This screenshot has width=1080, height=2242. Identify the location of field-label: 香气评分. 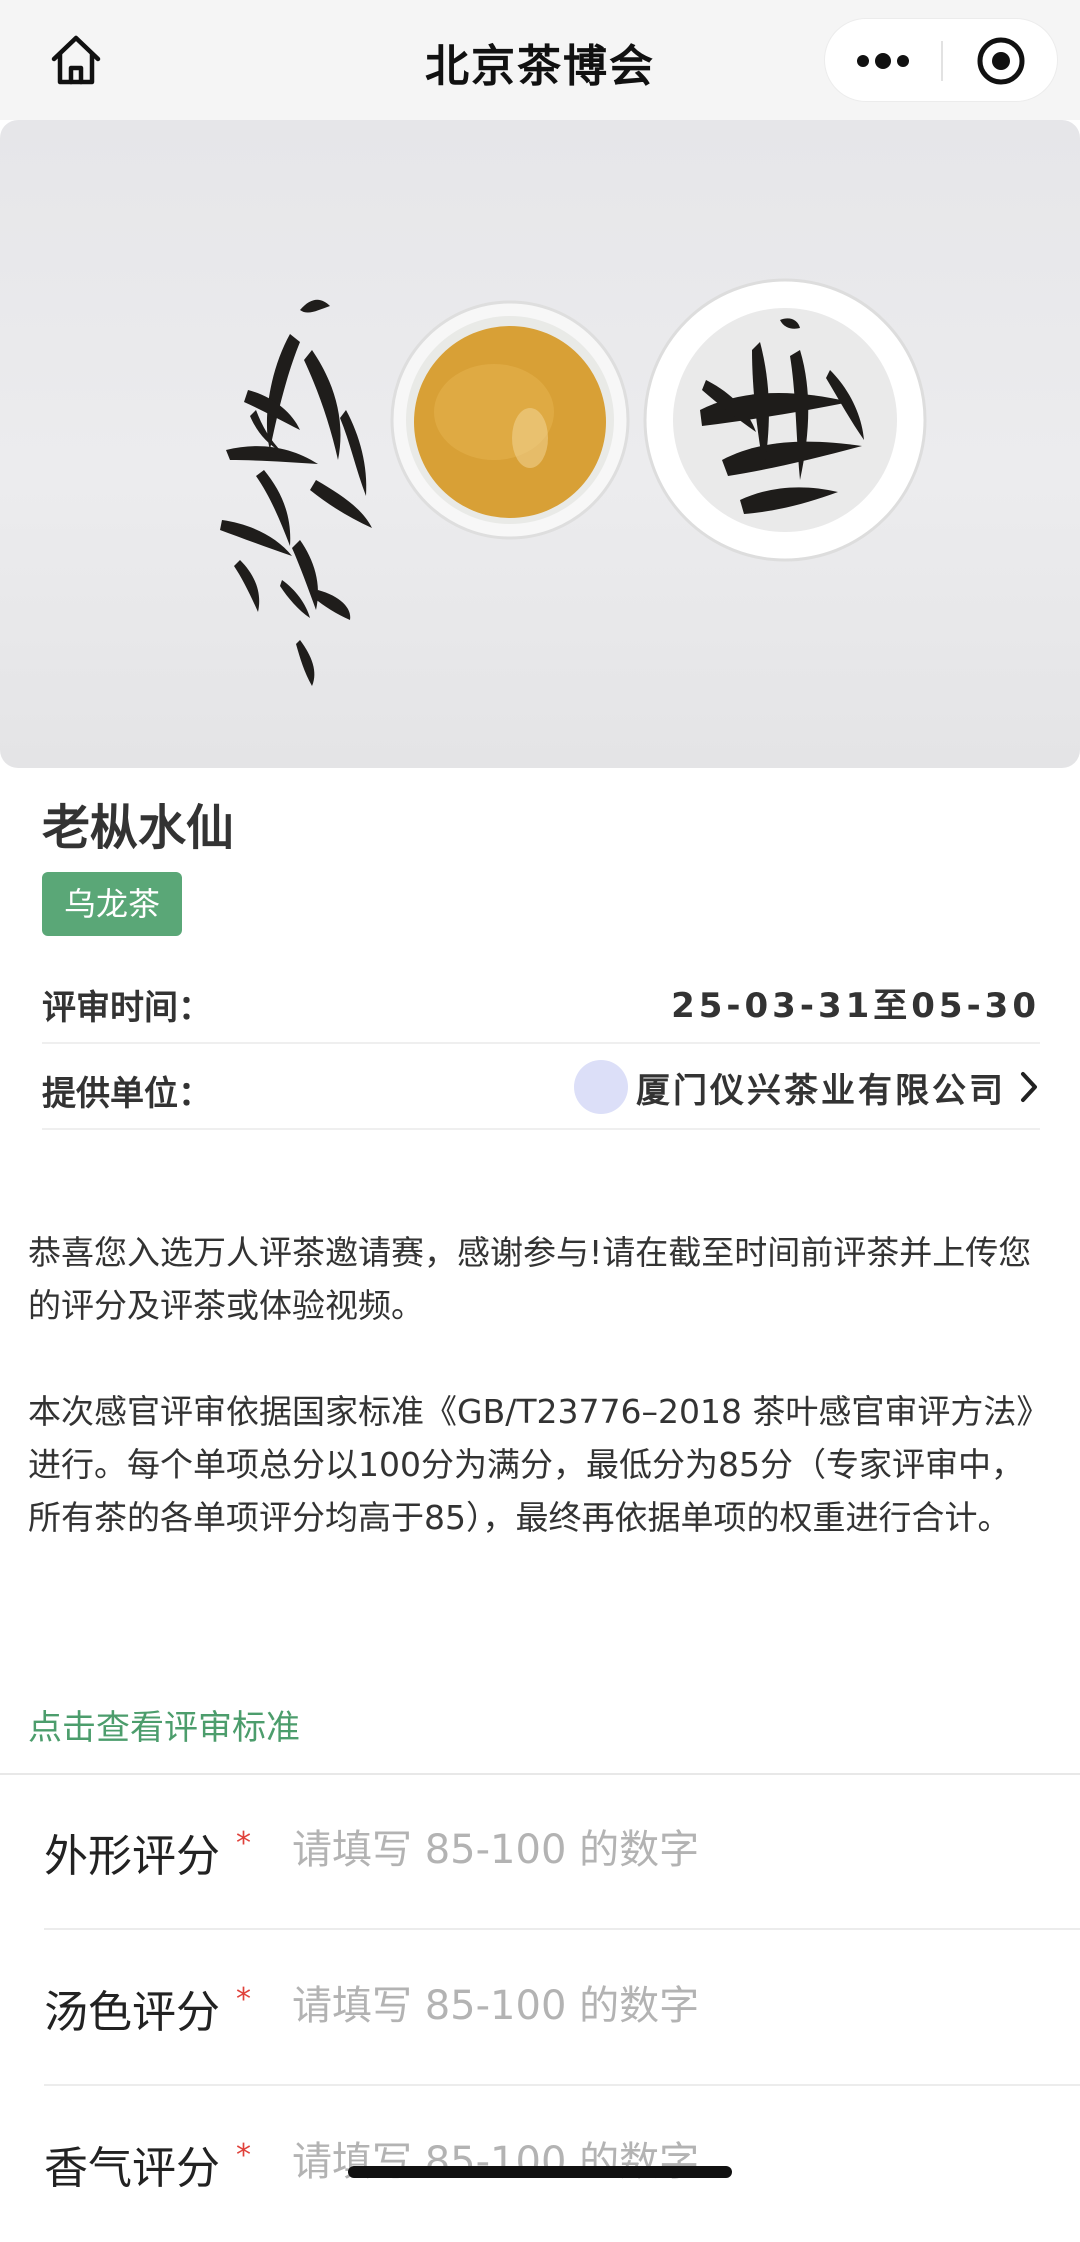
(132, 2168).